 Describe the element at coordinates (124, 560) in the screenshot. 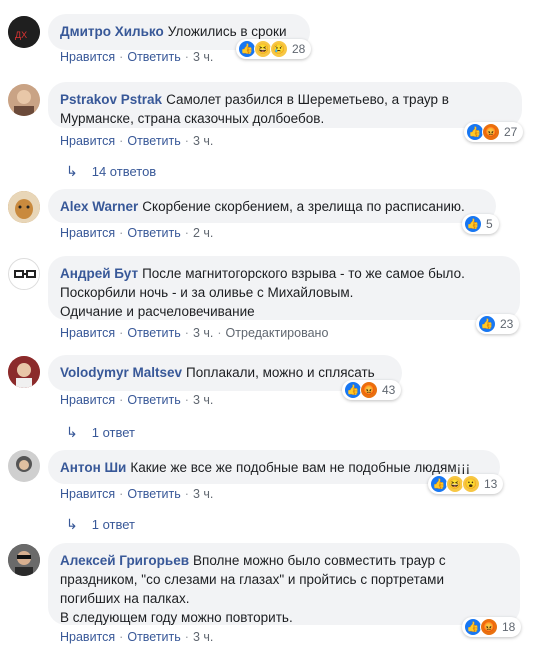

I see `comment-author: Алексей Григорьев` at that location.